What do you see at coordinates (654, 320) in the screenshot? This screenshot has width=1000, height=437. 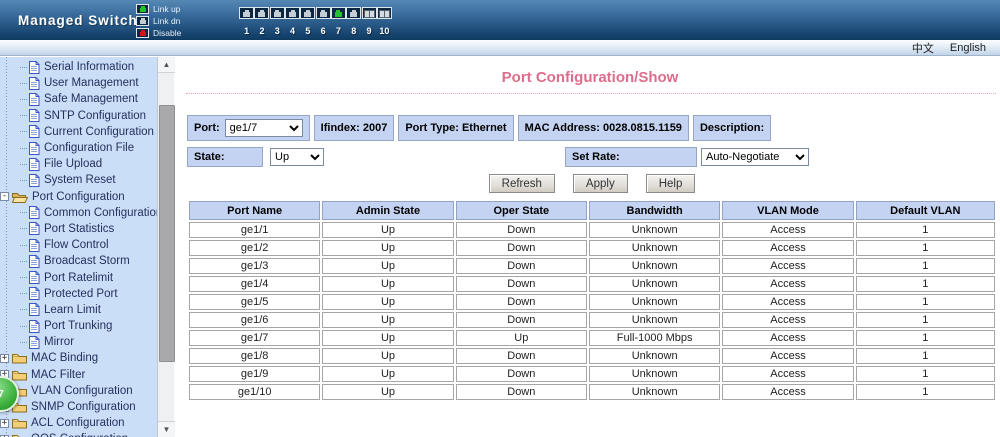 I see `table-cell: Unknown` at bounding box center [654, 320].